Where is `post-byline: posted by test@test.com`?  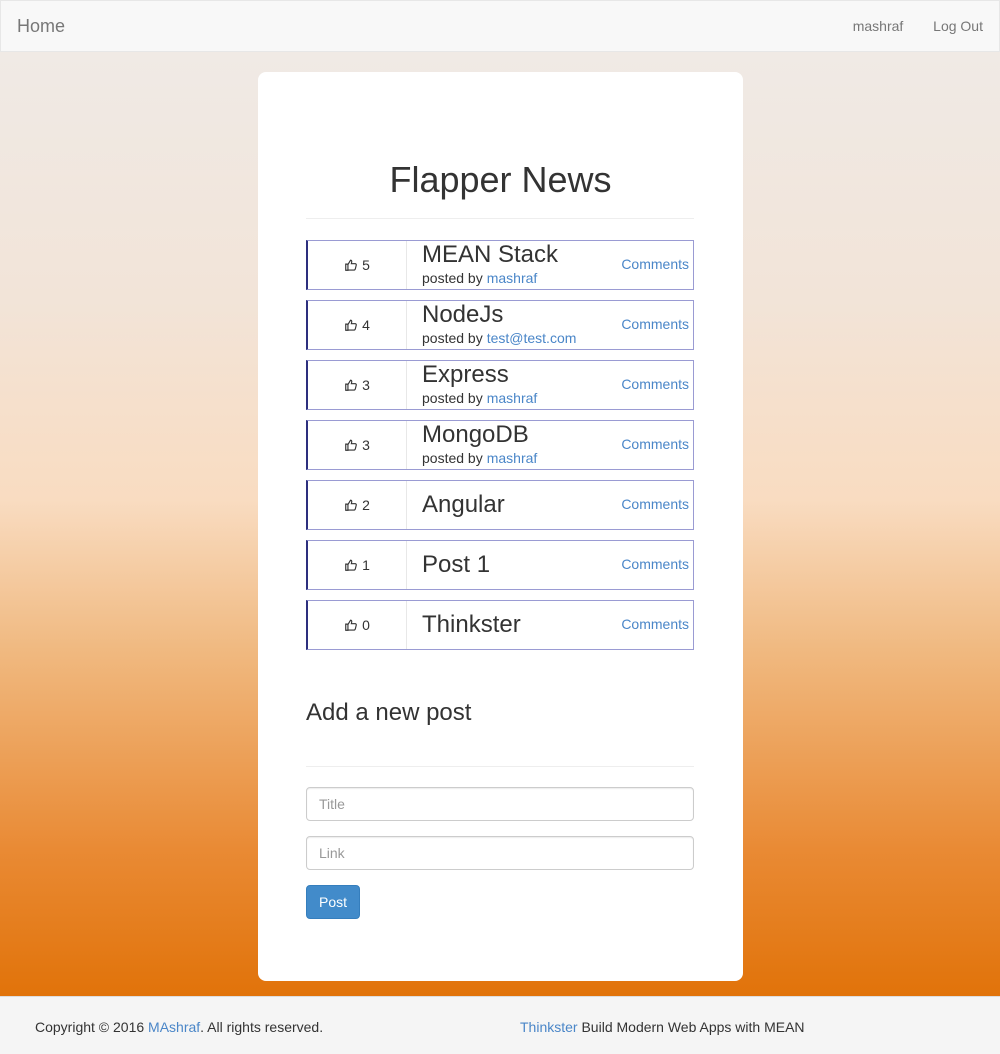
post-byline: posted by test@test.com is located at coordinates (499, 338).